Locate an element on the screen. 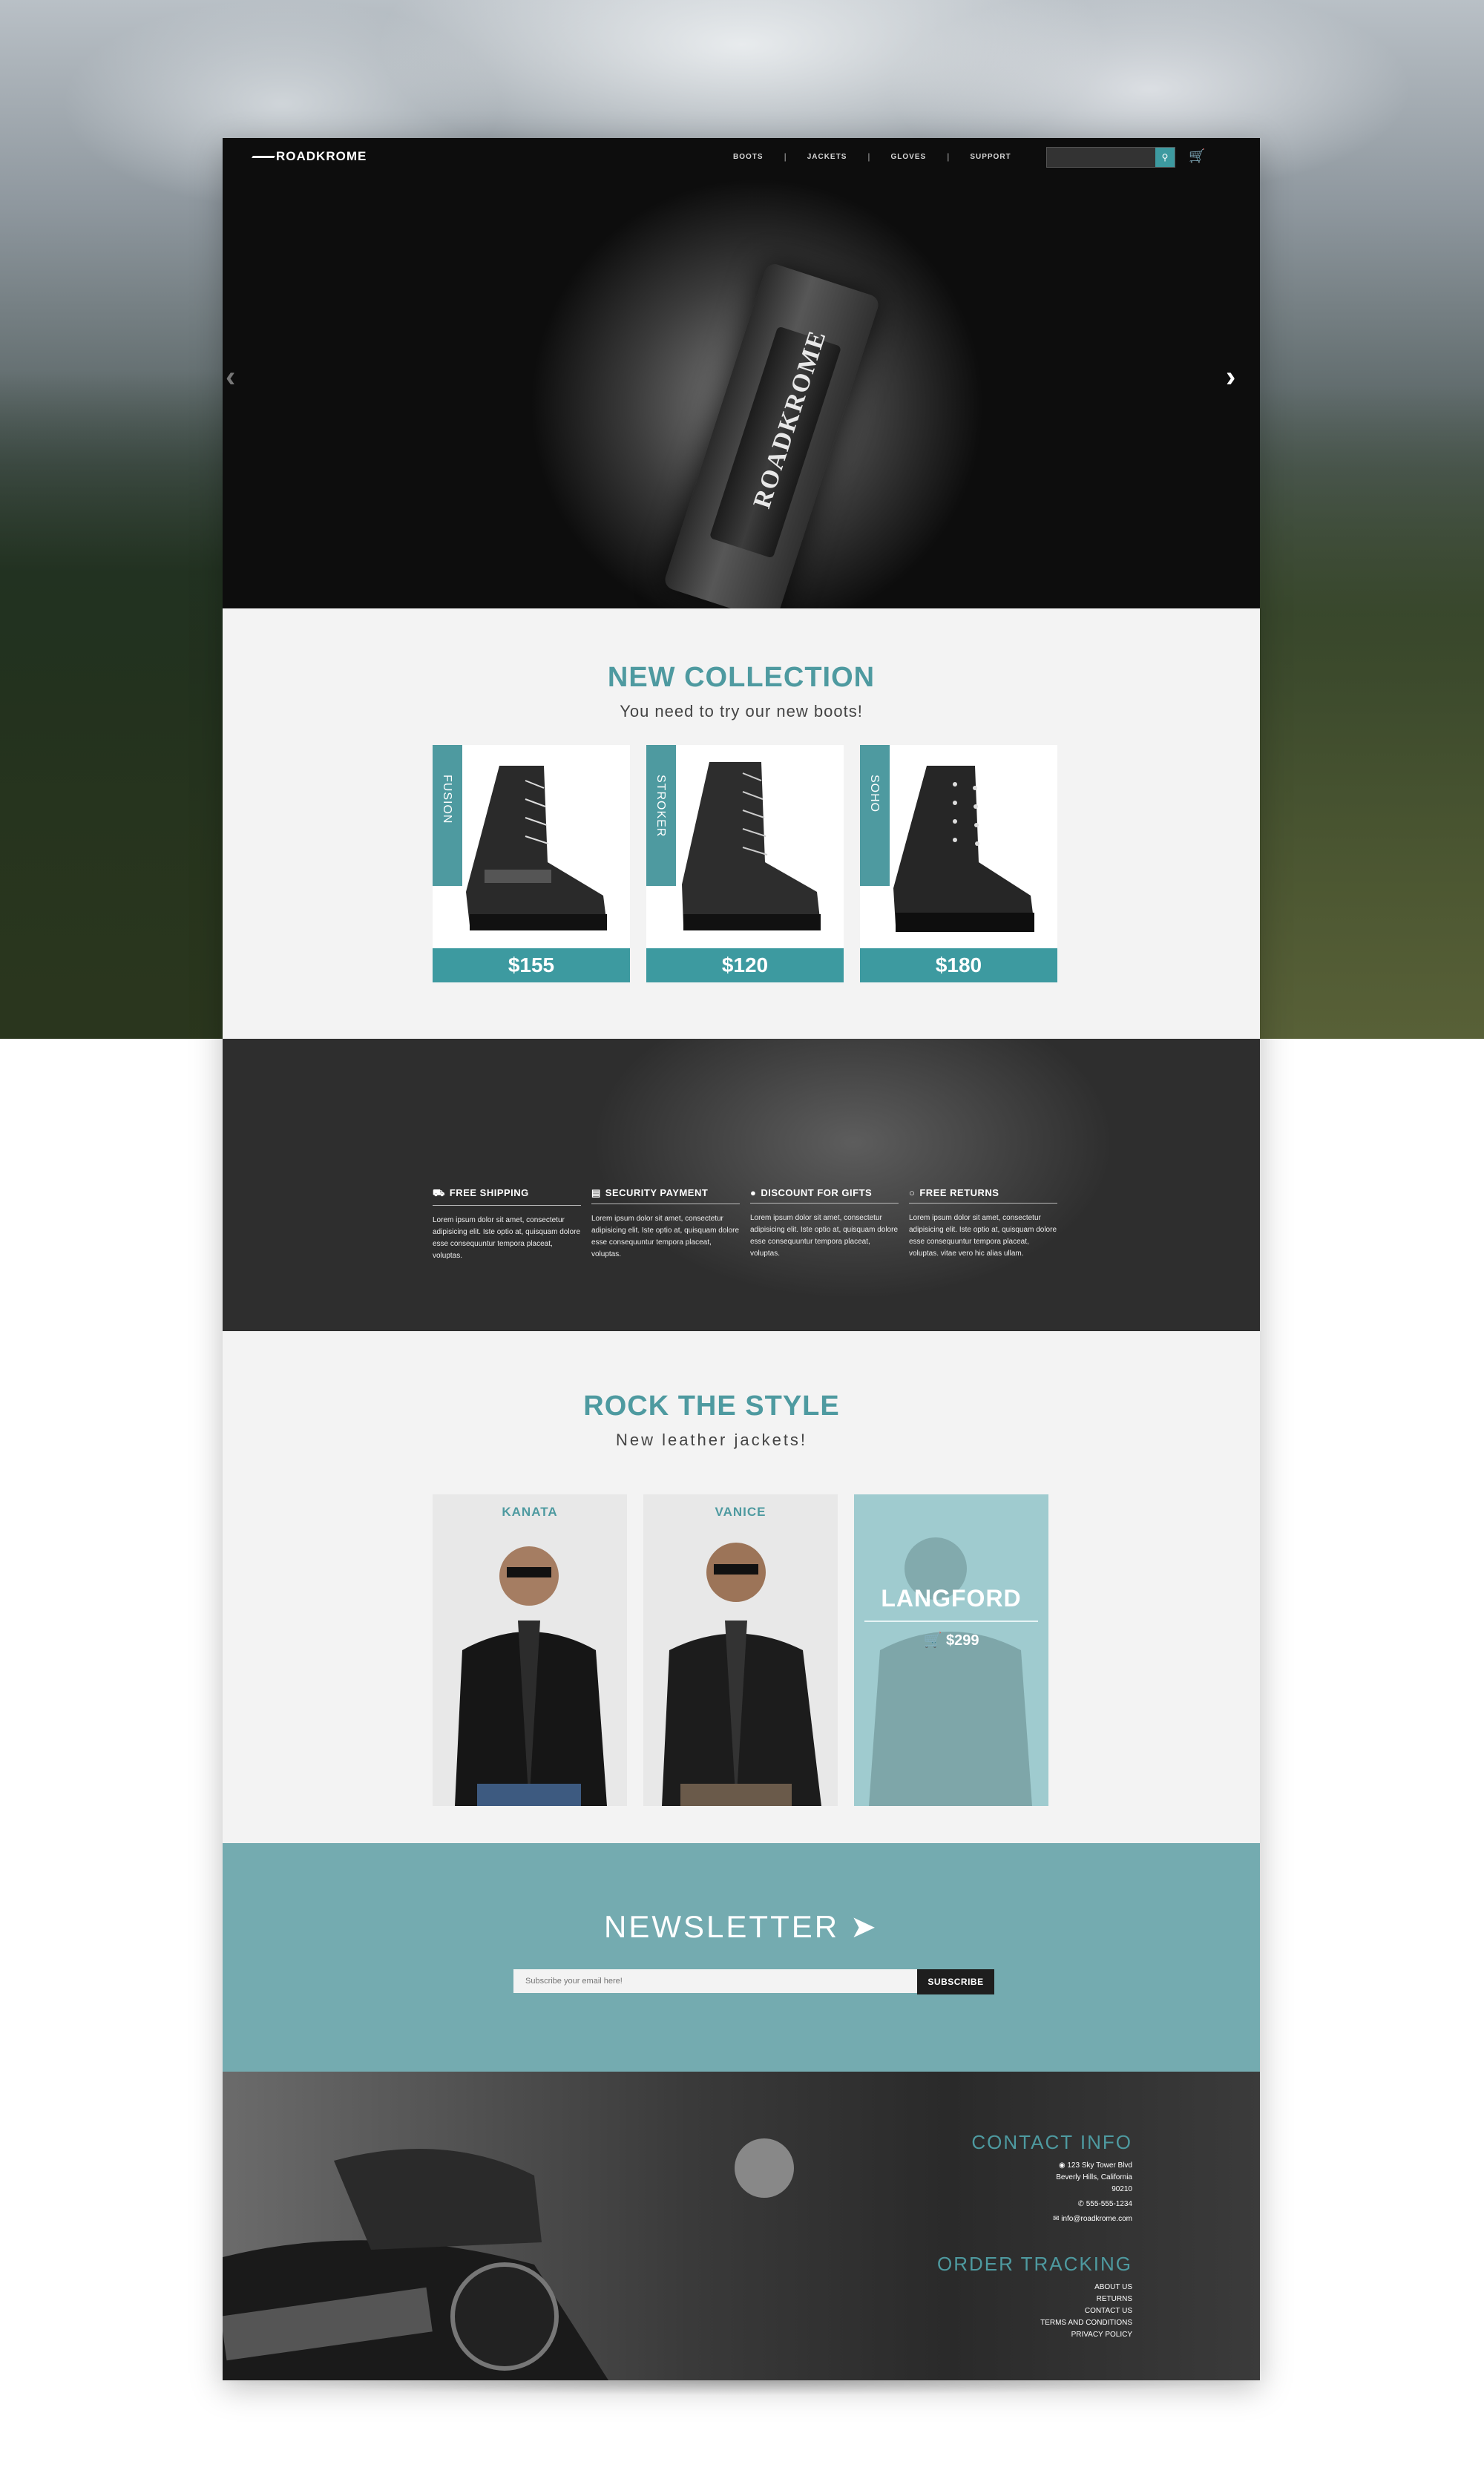 The image size is (1484, 2479). jacket-card: KANATA is located at coordinates (530, 1650).